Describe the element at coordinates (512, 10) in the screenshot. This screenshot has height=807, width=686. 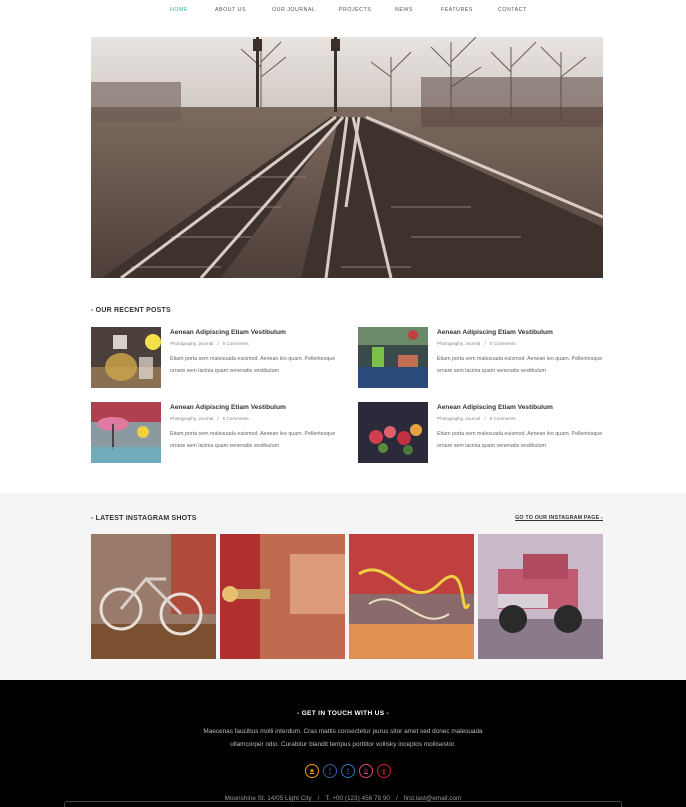
I see `nav-contact: CONTACT` at that location.